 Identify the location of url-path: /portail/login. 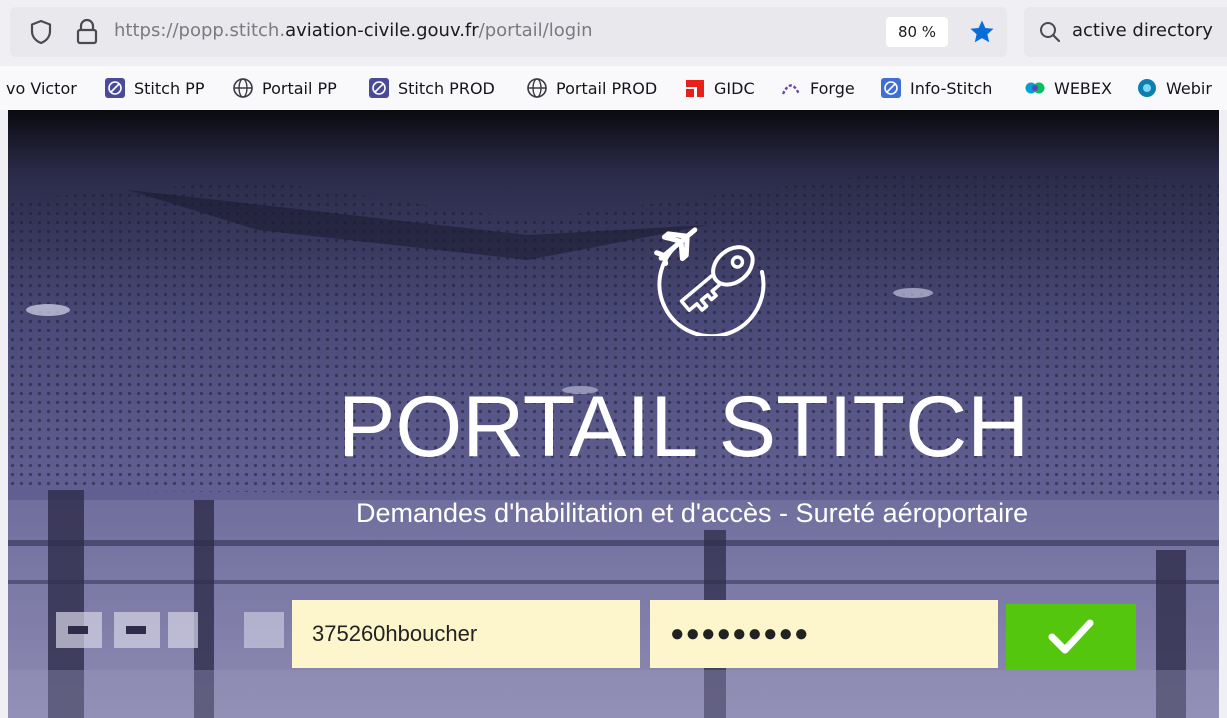
(535, 30).